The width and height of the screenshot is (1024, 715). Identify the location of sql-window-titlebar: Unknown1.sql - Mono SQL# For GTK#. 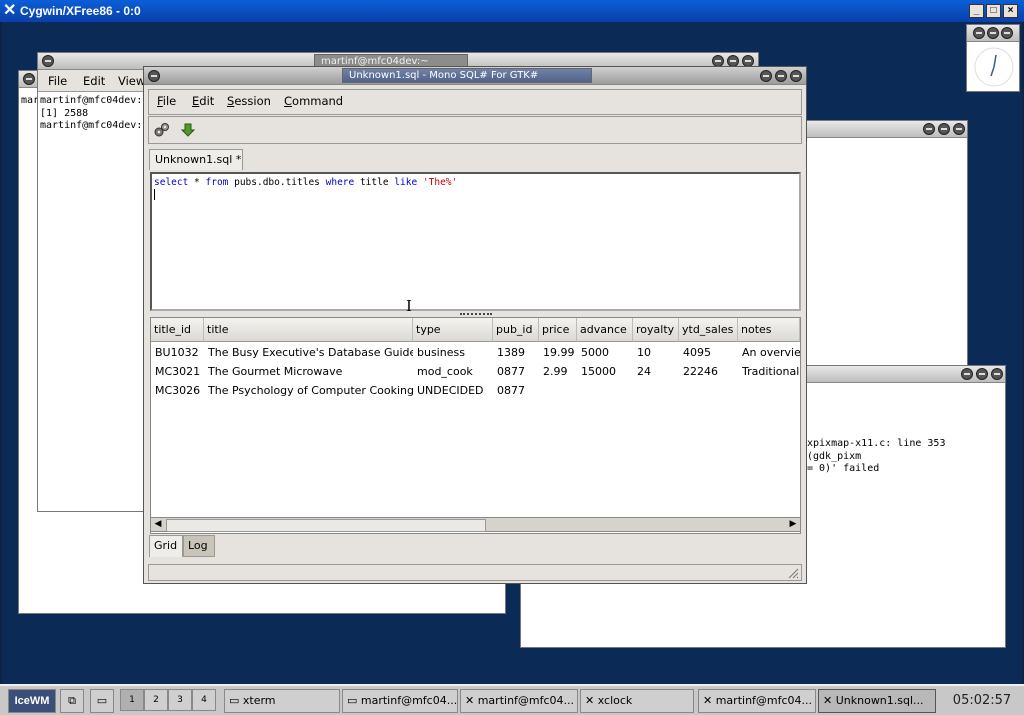
(475, 76).